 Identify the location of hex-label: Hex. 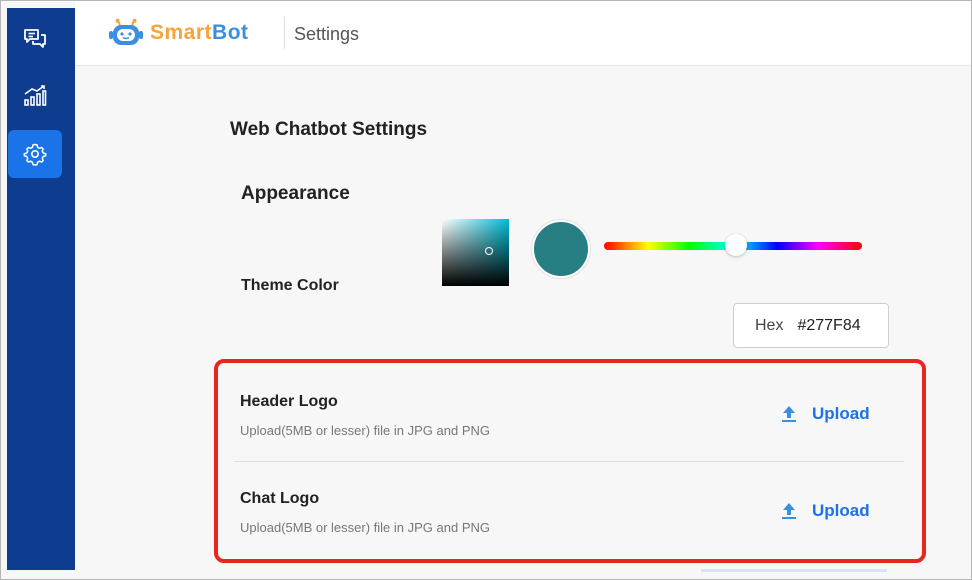
(769, 325).